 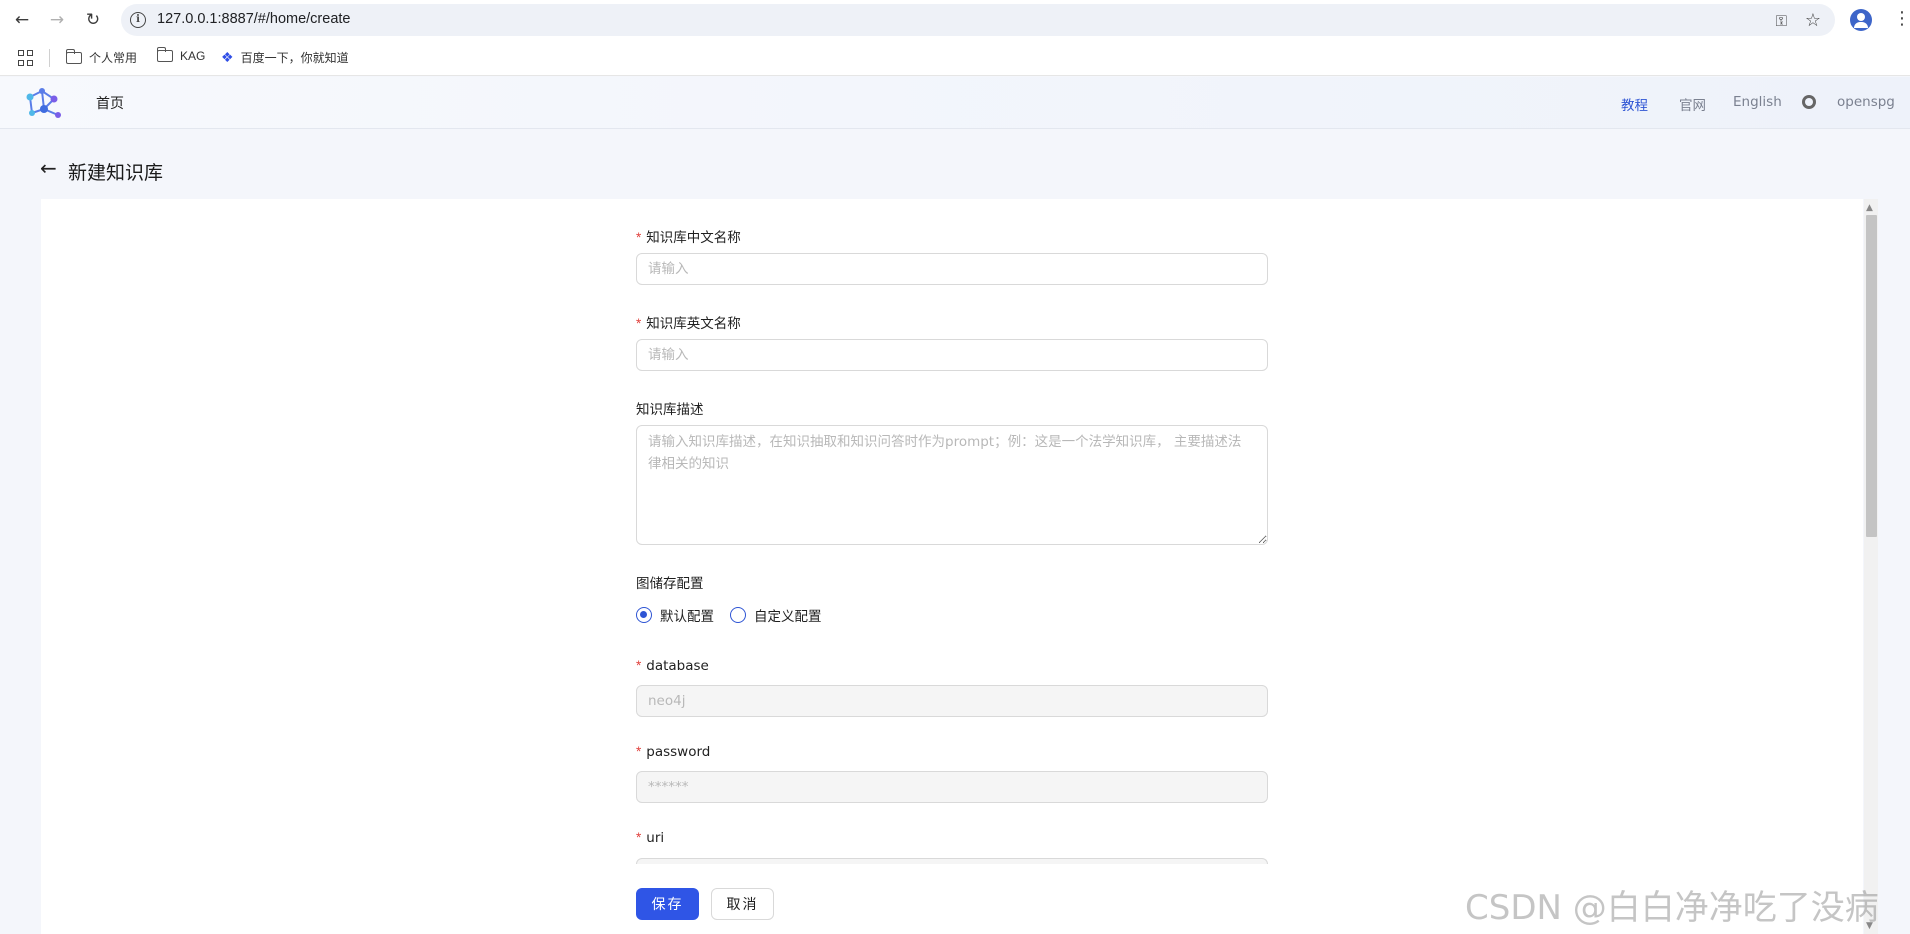 What do you see at coordinates (116, 173) in the screenshot?
I see `page-title: 新建知识库` at bounding box center [116, 173].